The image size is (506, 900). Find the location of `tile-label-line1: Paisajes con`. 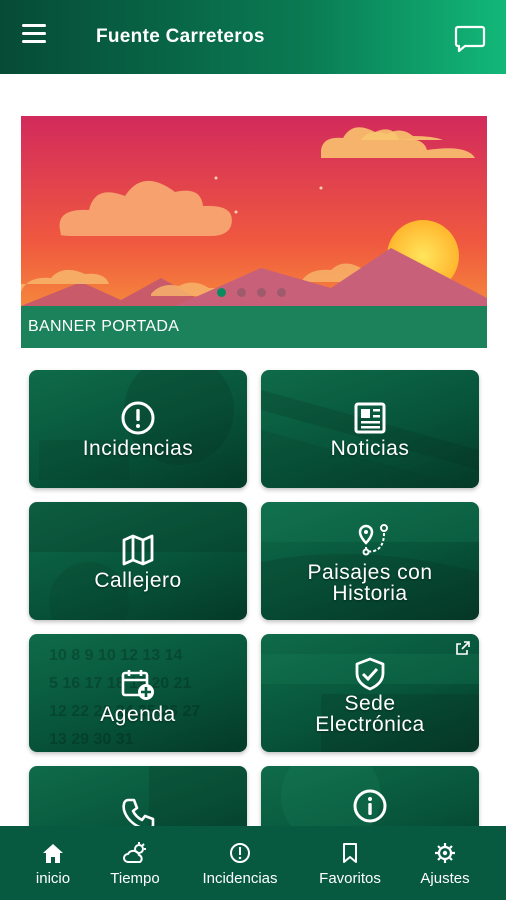

tile-label-line1: Paisajes con is located at coordinates (370, 572).